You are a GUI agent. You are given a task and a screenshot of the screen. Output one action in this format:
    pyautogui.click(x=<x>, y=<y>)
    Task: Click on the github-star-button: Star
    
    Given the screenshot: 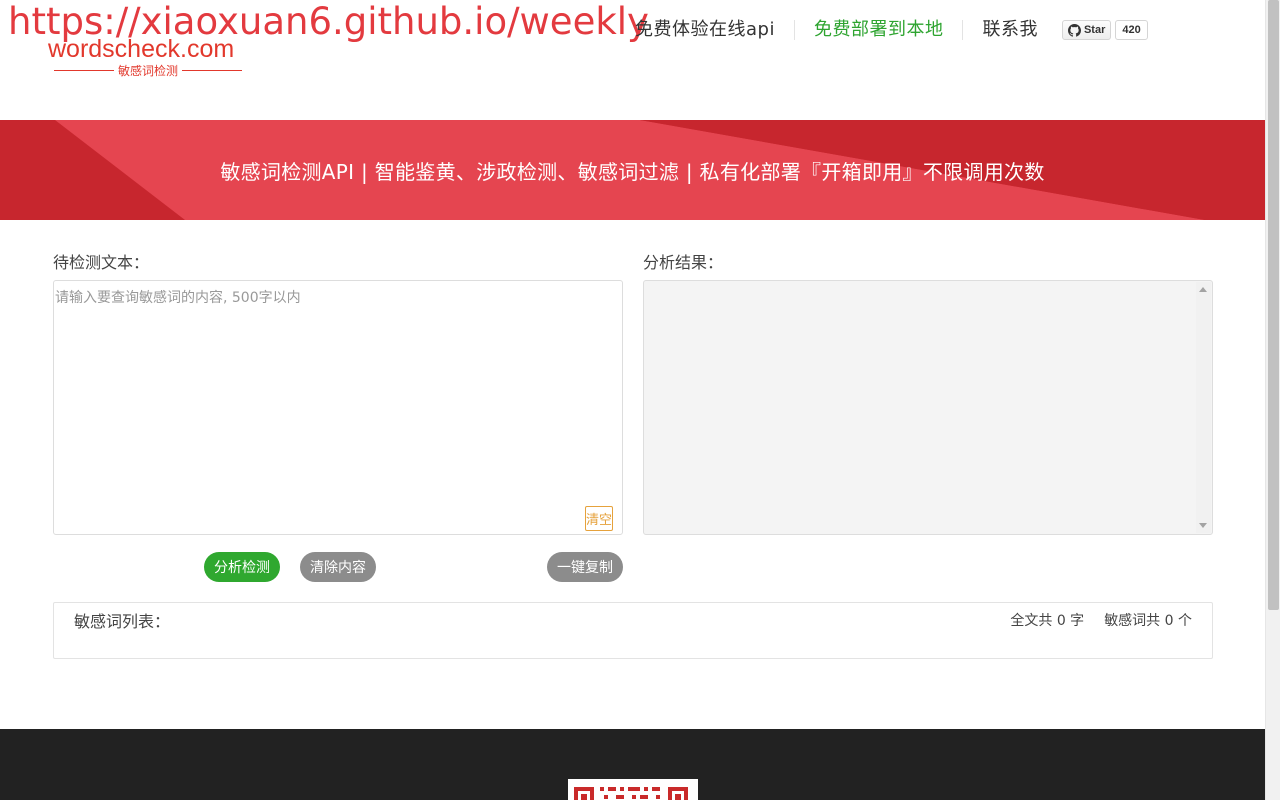 What is the action you would take?
    pyautogui.click(x=1086, y=30)
    